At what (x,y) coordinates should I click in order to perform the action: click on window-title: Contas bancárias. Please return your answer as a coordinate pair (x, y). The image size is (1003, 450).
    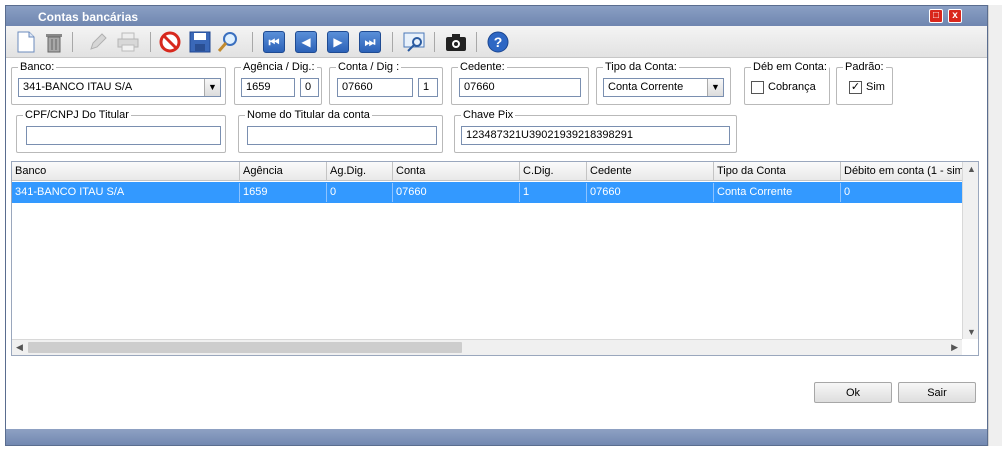
    Looking at the image, I should click on (88, 17).